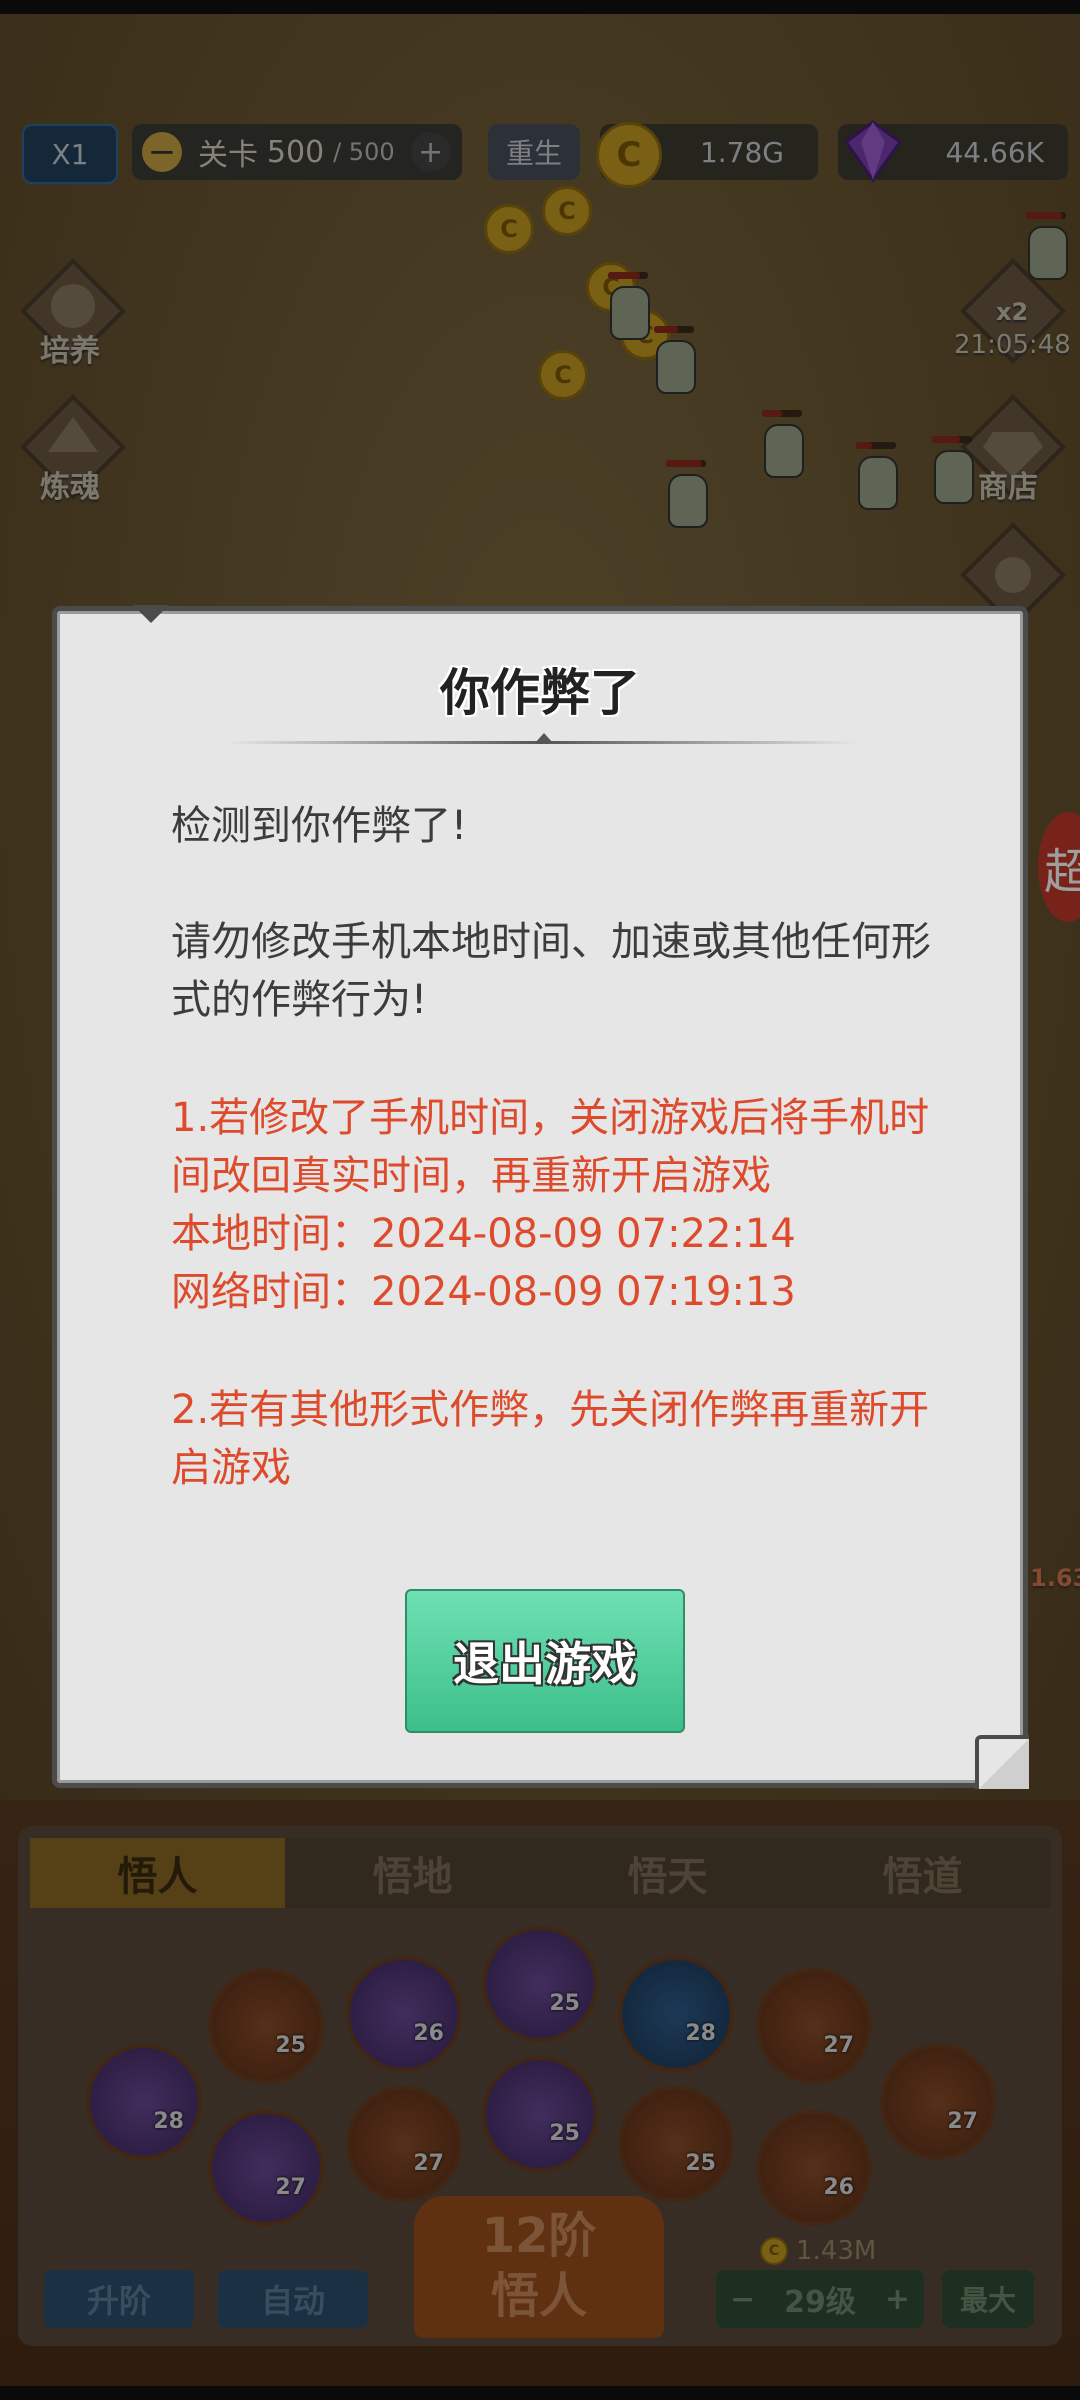 The height and width of the screenshot is (2400, 1080). Describe the element at coordinates (151, 614) in the screenshot. I see `dialog-notch` at that location.